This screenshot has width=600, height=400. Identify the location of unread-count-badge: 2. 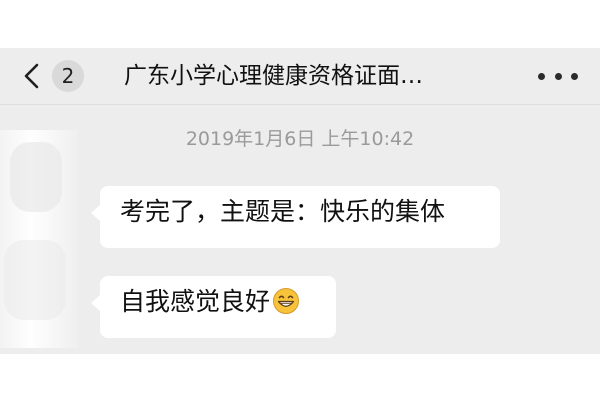
(68, 76).